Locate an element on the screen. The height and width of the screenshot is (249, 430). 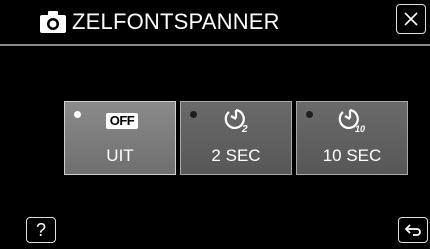
help-label: ? is located at coordinates (40, 230).